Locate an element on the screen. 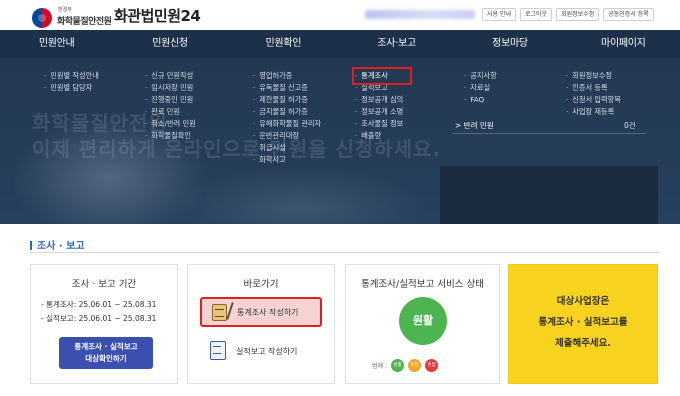  write-statistics-survey-label: 통계조사 작성하기 is located at coordinates (268, 312).